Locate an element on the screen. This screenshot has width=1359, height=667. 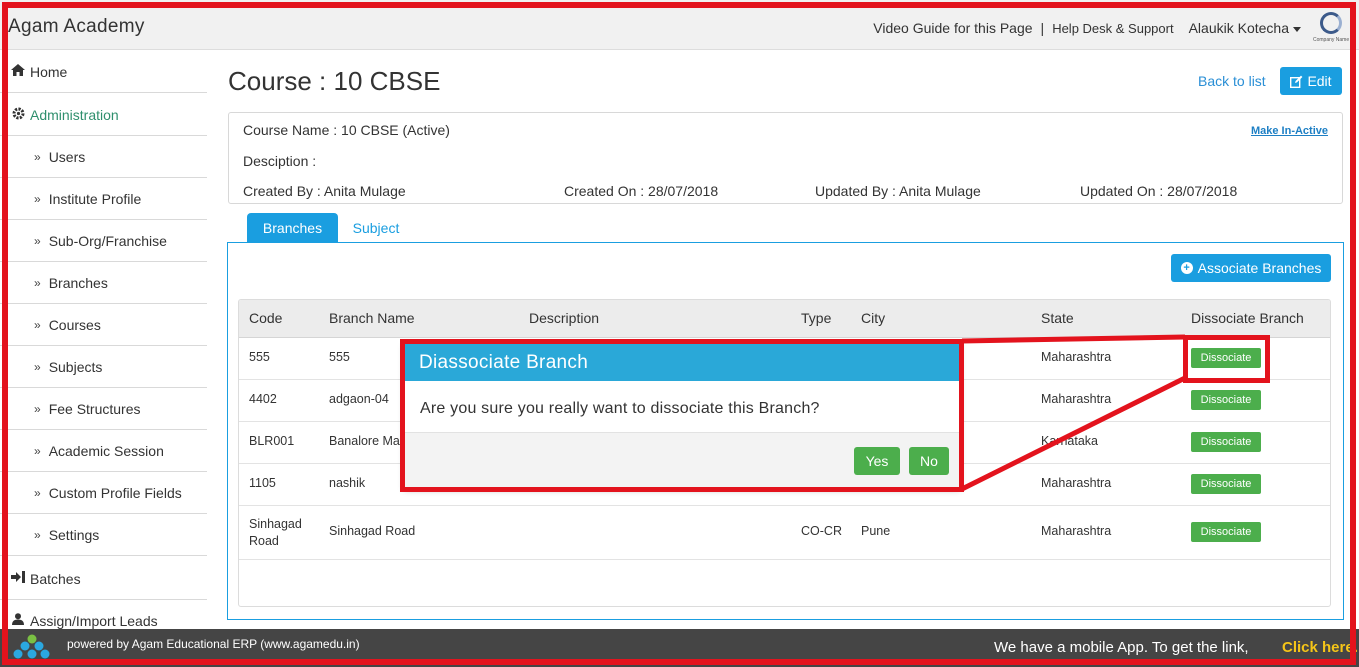
sidebar-item-label: Branches is located at coordinates (78, 282).